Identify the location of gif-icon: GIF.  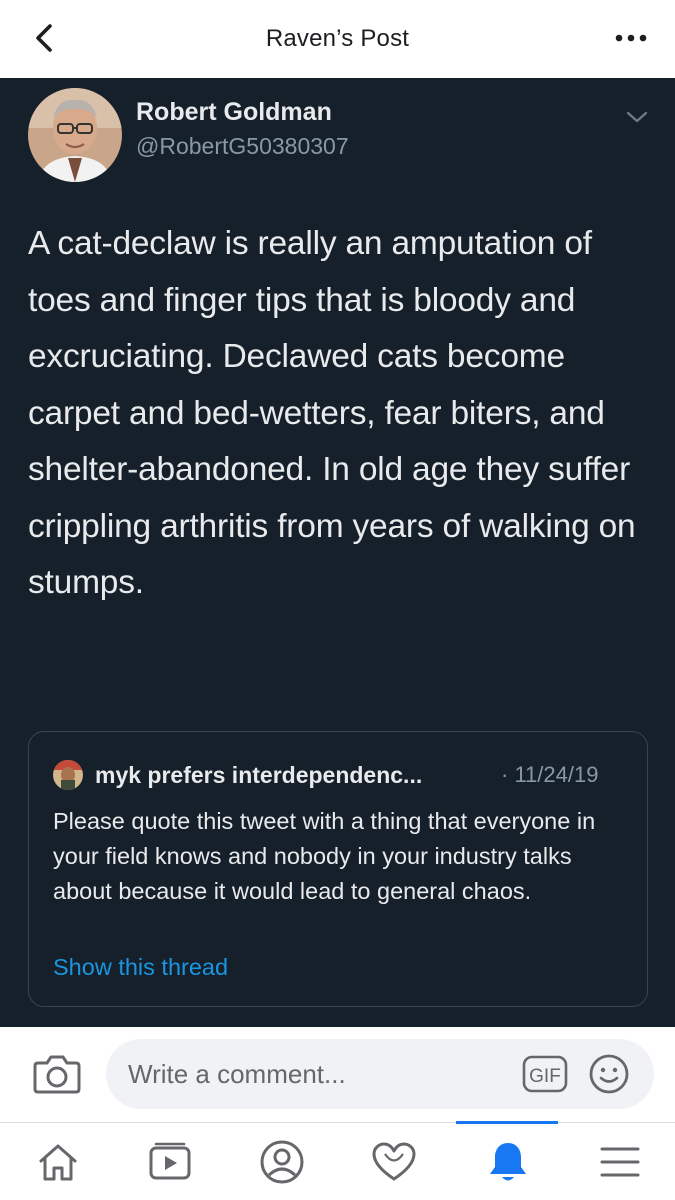
(545, 1074).